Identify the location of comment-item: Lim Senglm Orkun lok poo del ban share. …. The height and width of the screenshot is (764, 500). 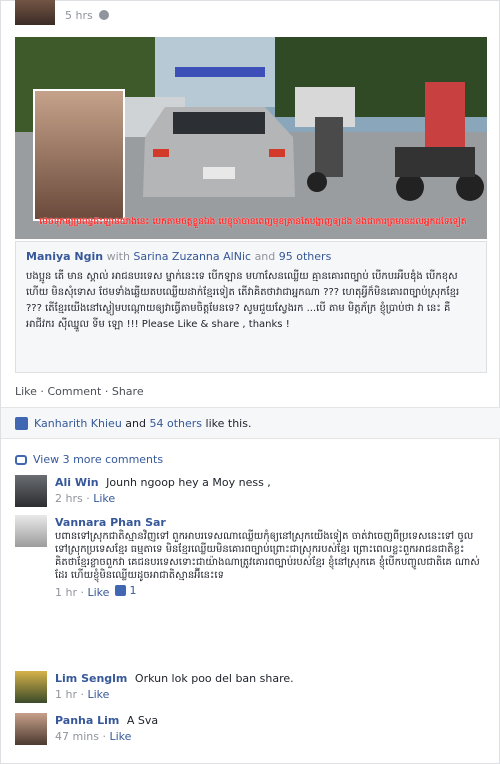
(250, 687).